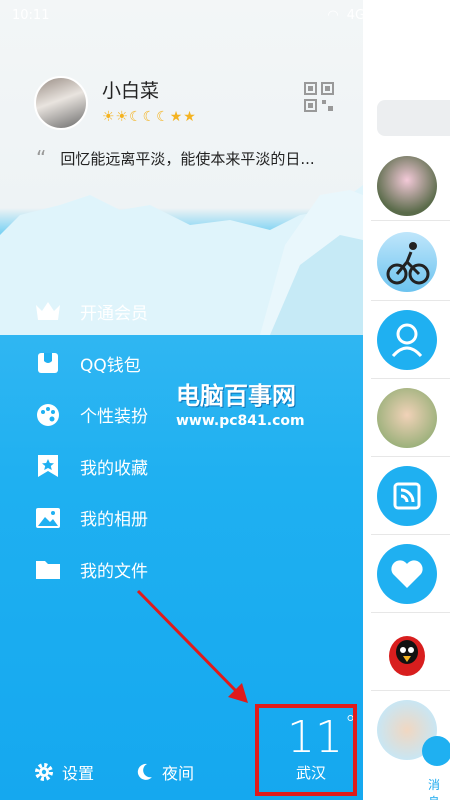 This screenshot has height=800, width=450. I want to click on quote-icon: “, so click(41, 158).